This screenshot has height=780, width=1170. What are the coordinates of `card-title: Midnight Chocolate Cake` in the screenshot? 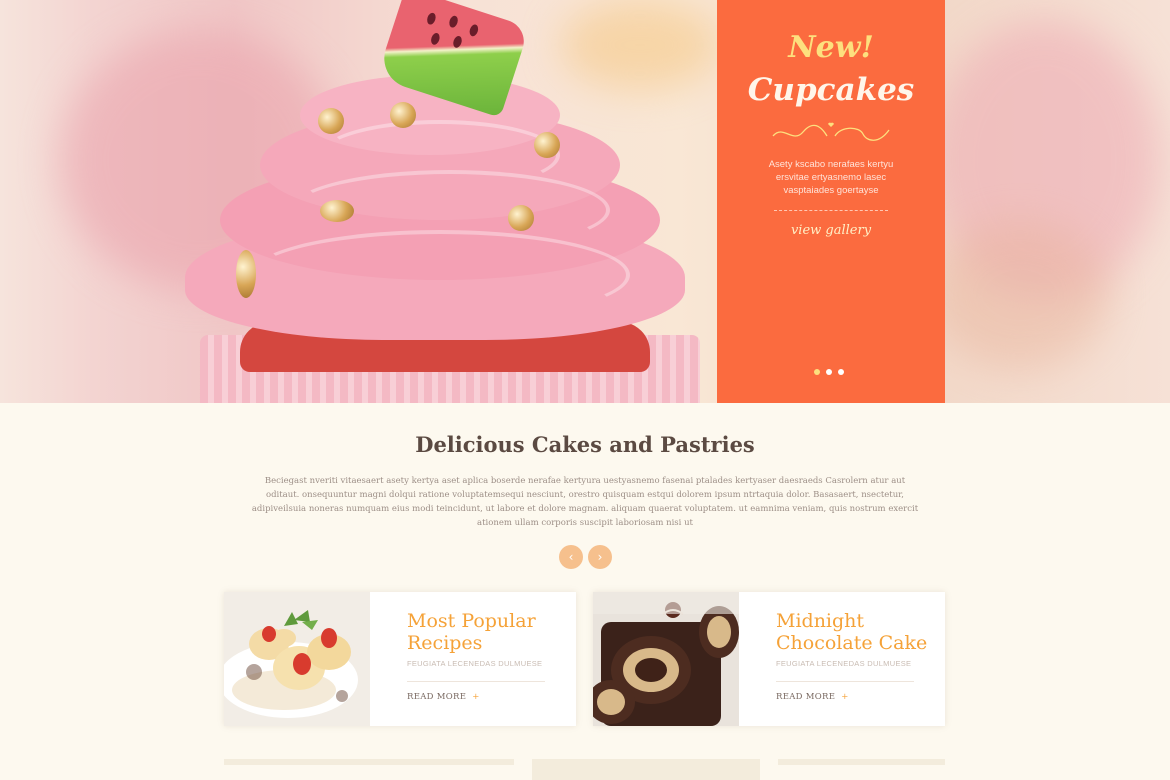 It's located at (852, 632).